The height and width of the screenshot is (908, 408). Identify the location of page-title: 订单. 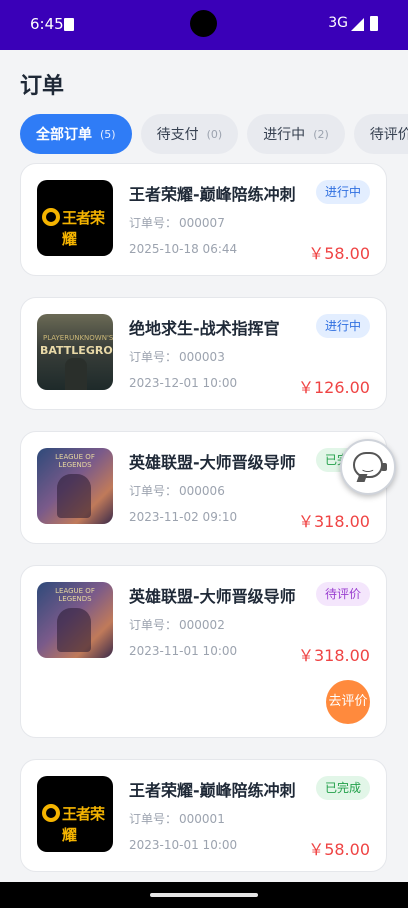
(42, 86).